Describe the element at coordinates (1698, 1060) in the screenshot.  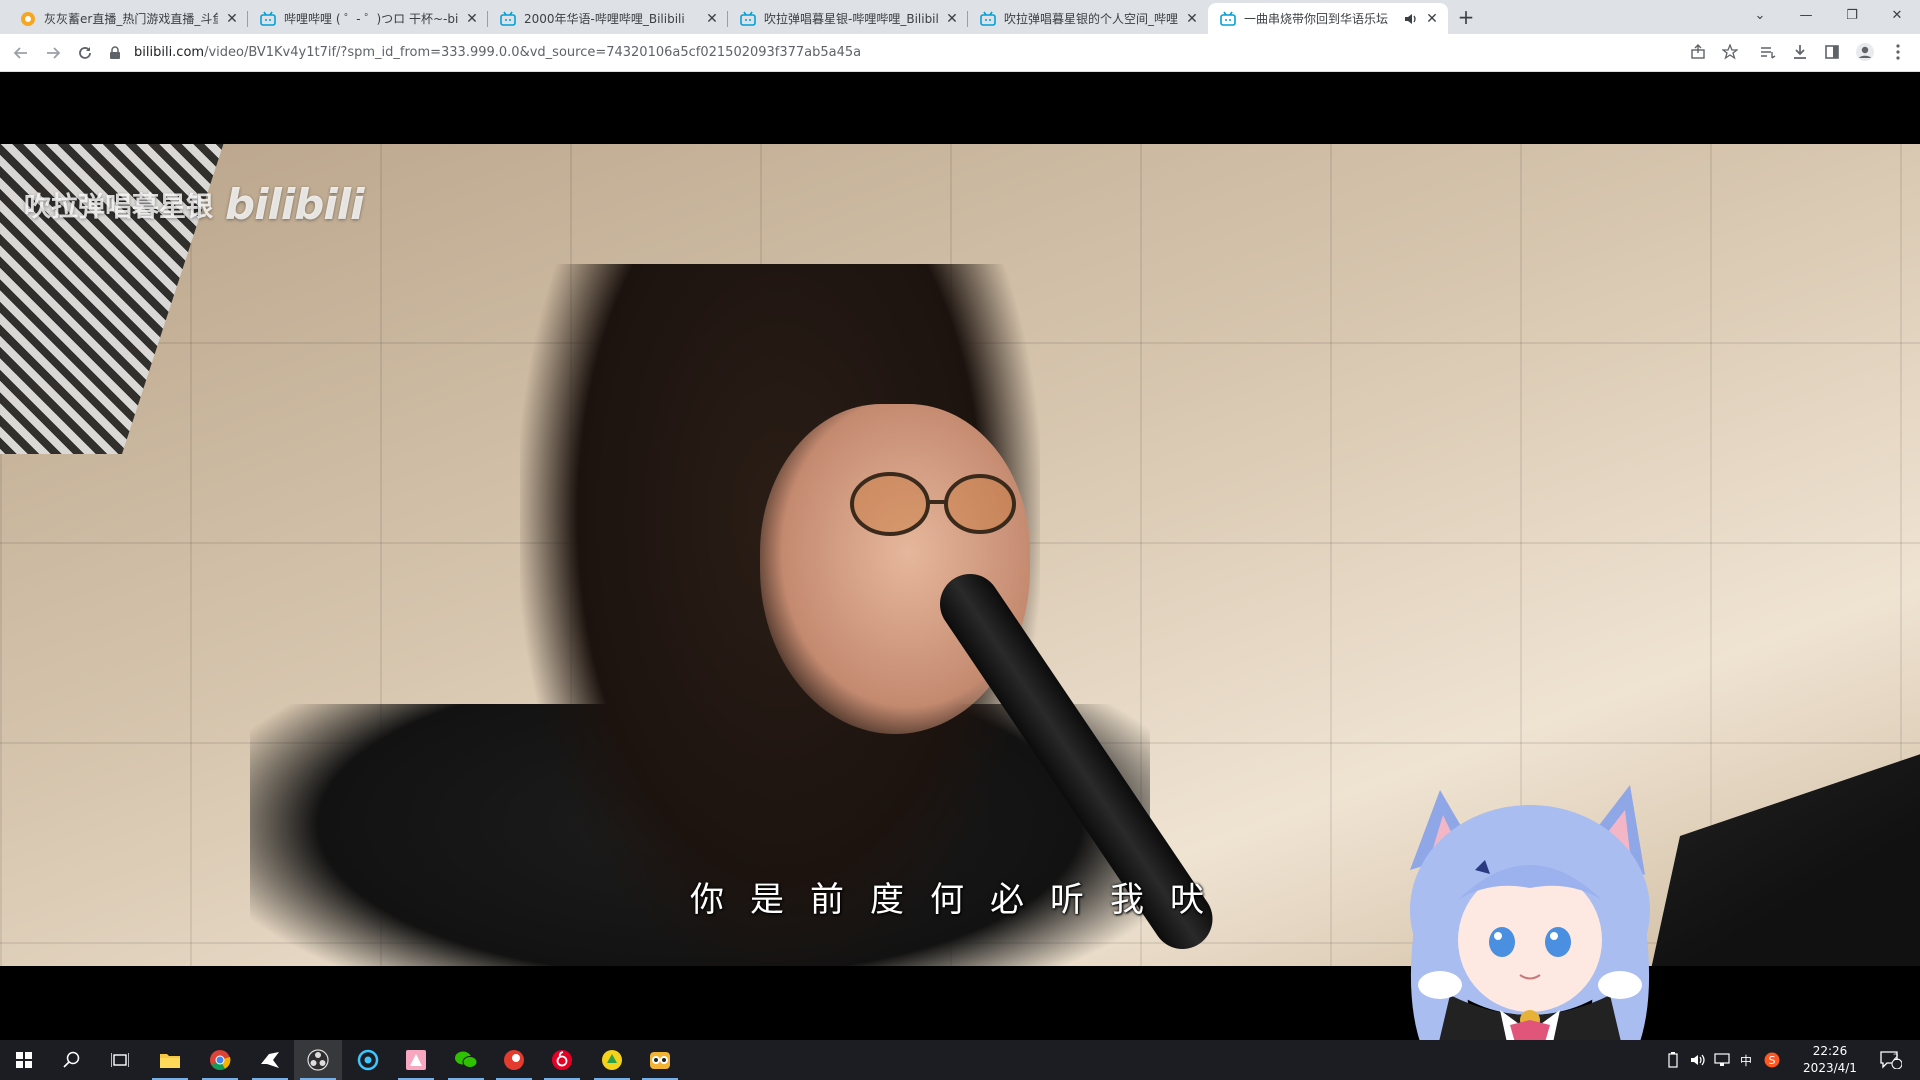
I see `volume-icon` at that location.